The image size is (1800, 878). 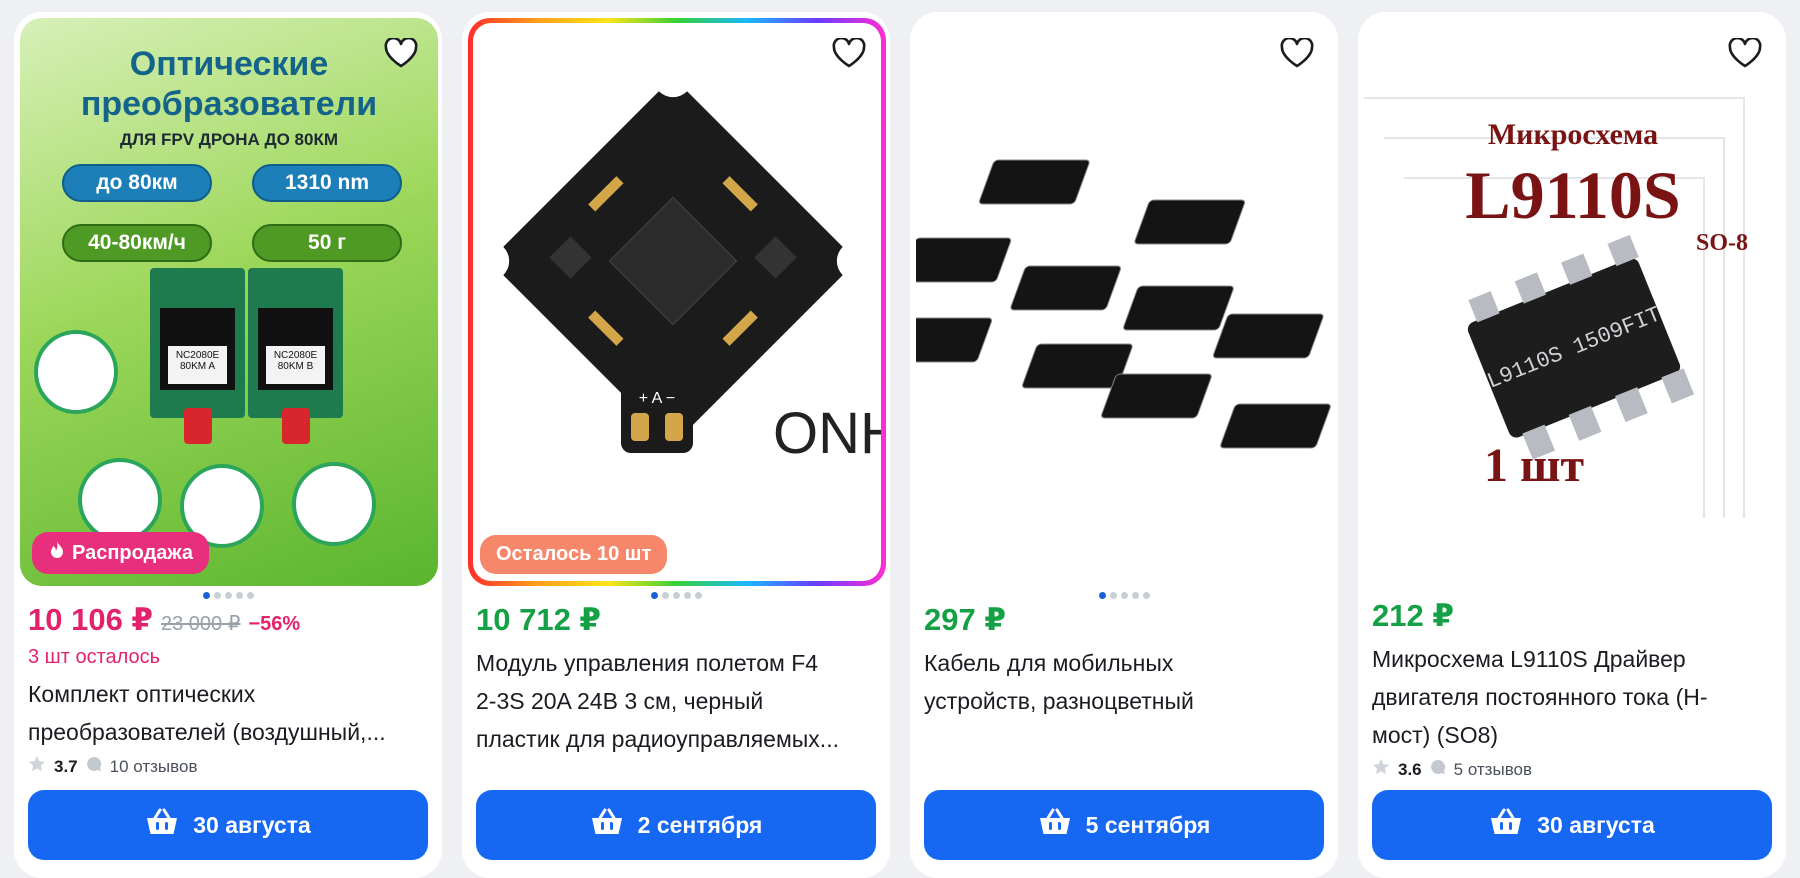 What do you see at coordinates (1410, 769) in the screenshot?
I see `rating-value: 3.6` at bounding box center [1410, 769].